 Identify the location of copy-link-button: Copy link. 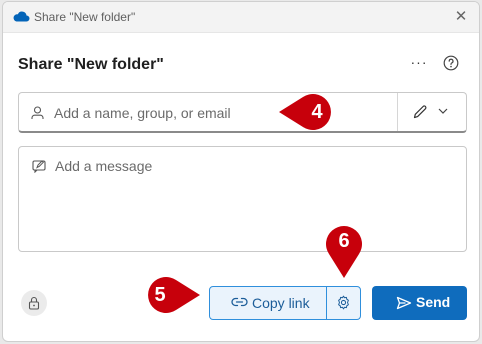
(268, 303).